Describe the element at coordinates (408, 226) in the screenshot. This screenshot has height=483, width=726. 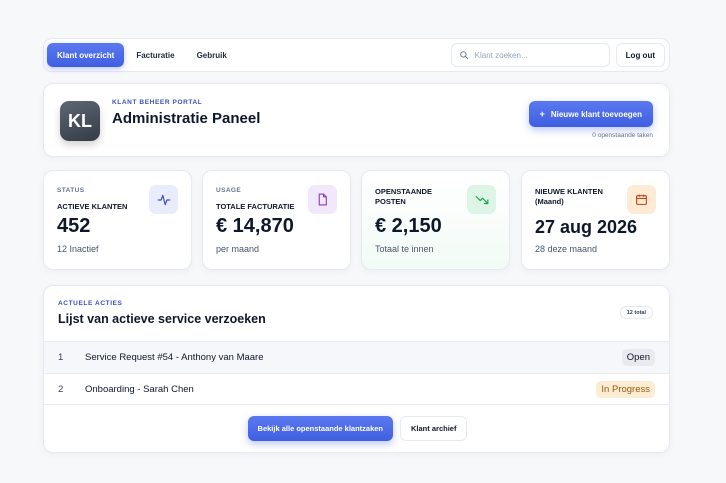
I see `stat-value: € 2,150` at that location.